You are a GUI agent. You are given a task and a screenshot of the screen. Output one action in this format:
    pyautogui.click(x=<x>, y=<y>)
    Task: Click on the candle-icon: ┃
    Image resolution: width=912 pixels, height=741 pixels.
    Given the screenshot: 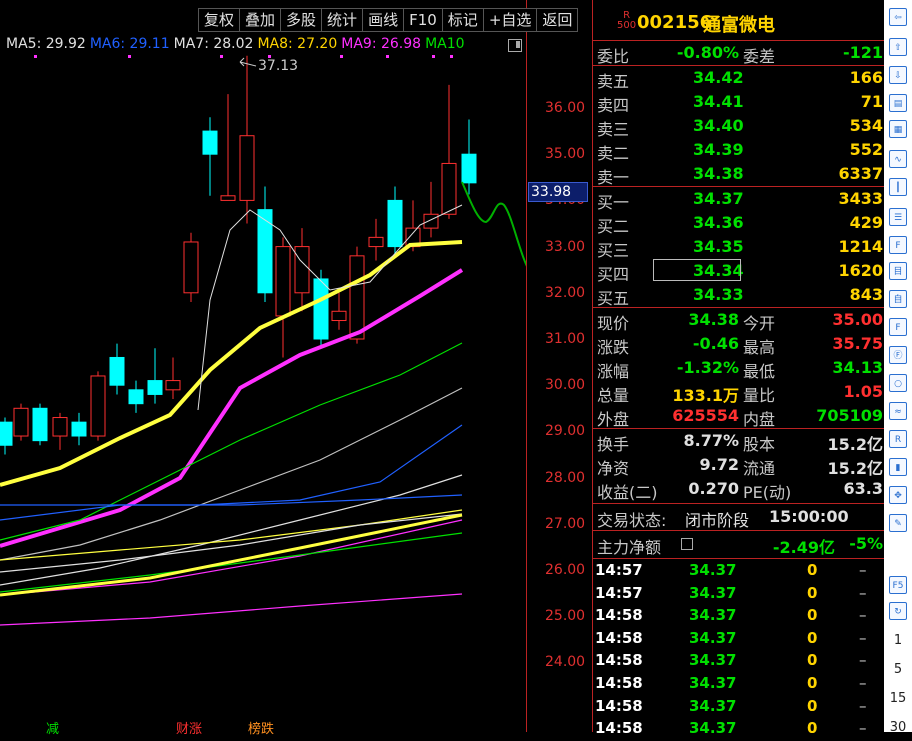 What is the action you would take?
    pyautogui.click(x=898, y=187)
    